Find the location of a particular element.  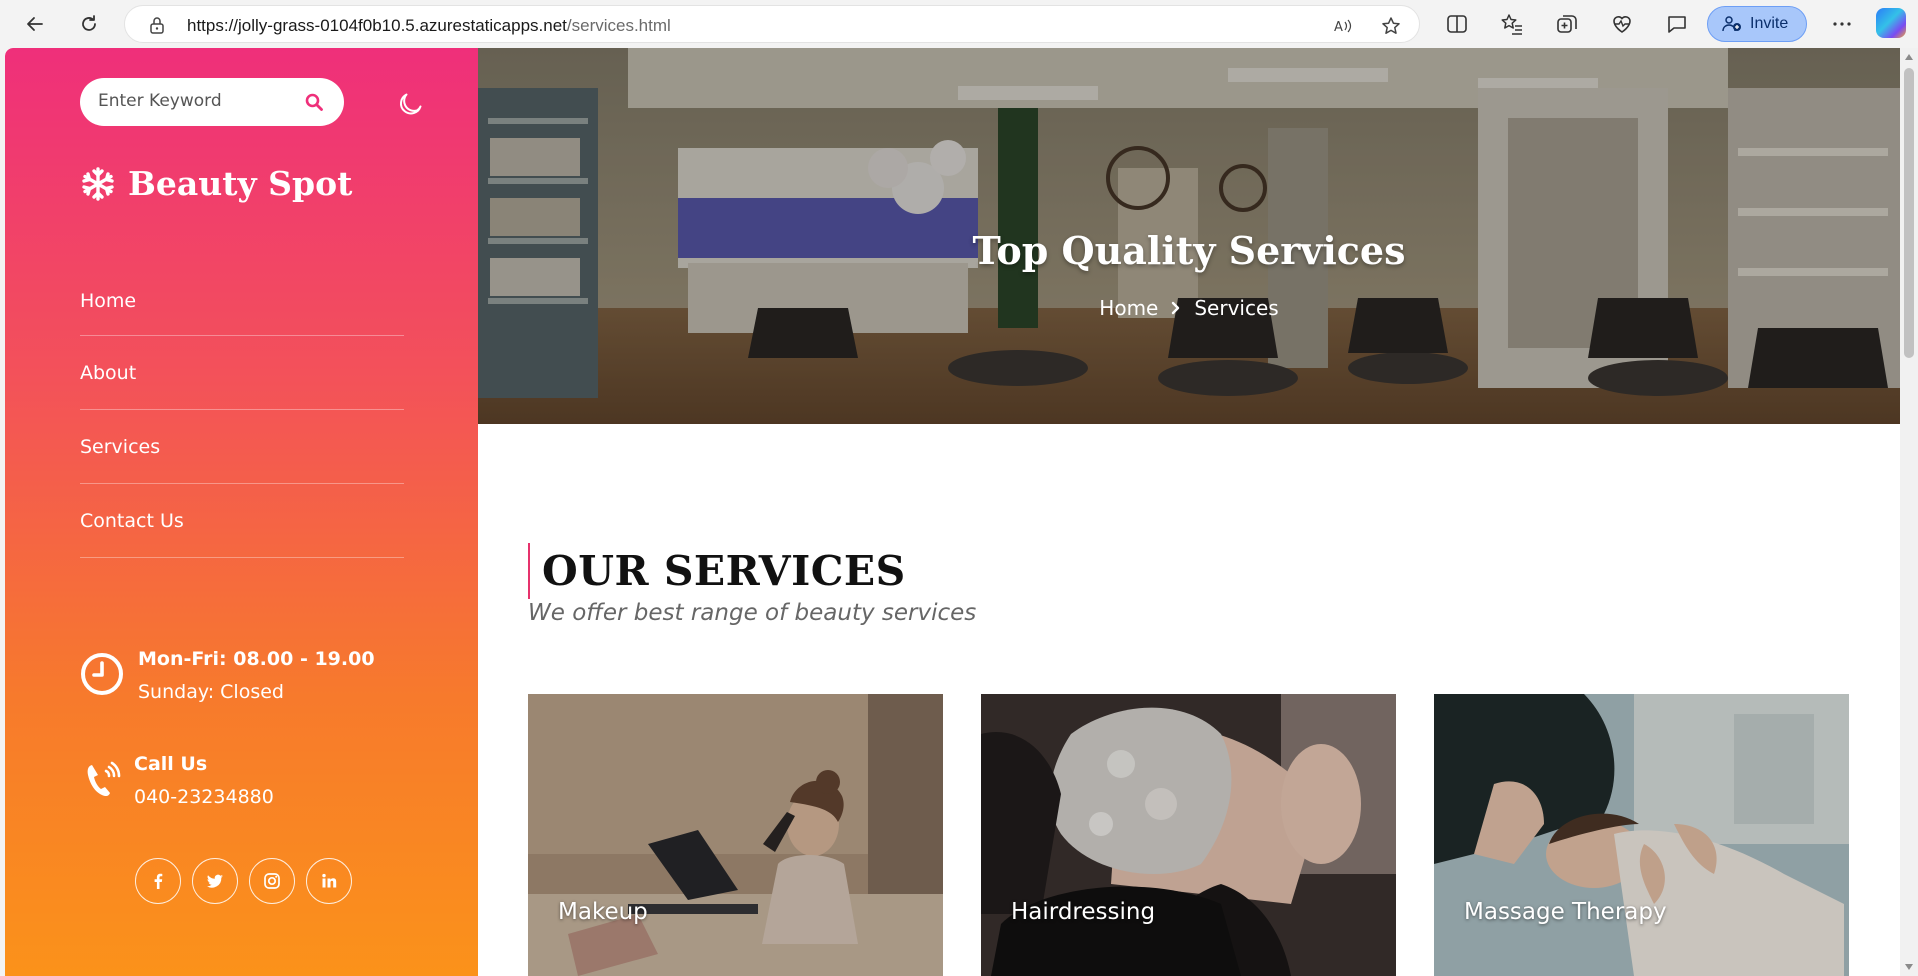

favorites-icon is located at coordinates (1512, 24).